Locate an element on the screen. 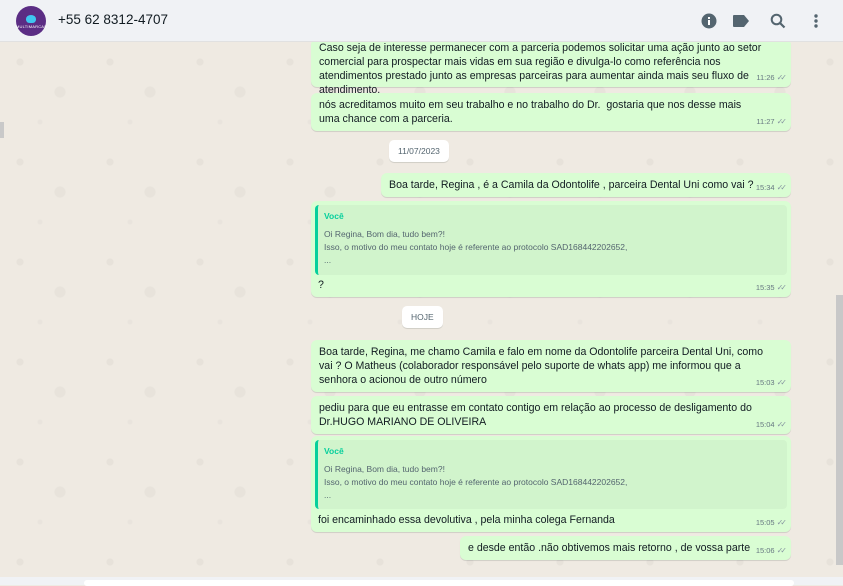 This screenshot has height=586, width=843. contact-name: +55 62 8312-4707 is located at coordinates (113, 19).